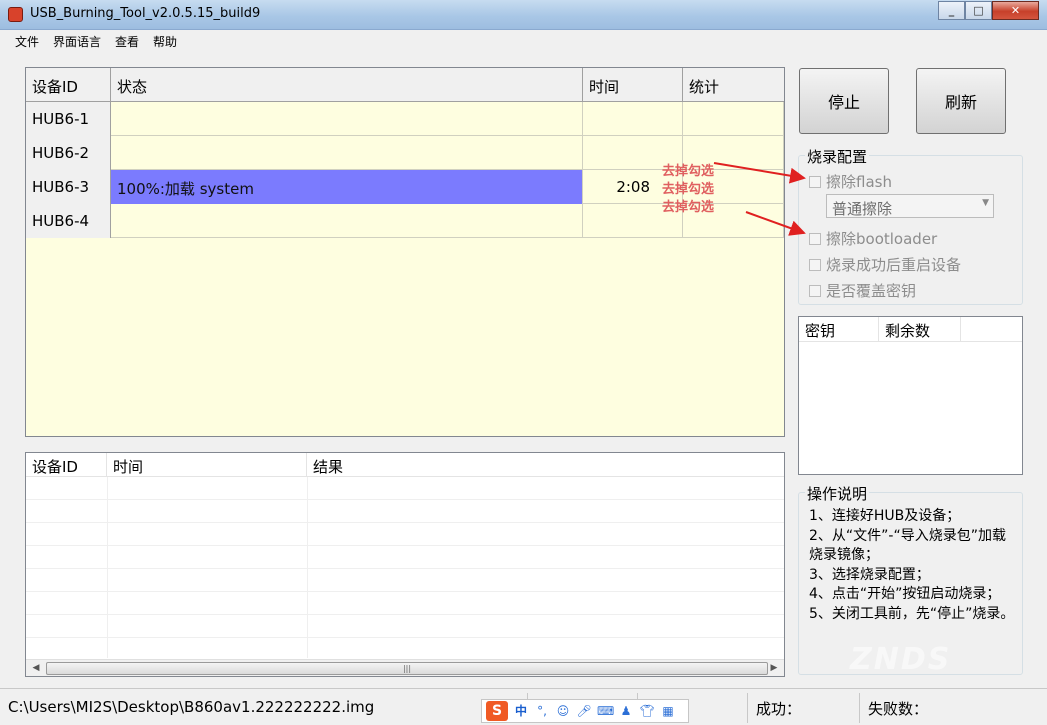  What do you see at coordinates (77, 41) in the screenshot?
I see `menu-language: 界面语言` at bounding box center [77, 41].